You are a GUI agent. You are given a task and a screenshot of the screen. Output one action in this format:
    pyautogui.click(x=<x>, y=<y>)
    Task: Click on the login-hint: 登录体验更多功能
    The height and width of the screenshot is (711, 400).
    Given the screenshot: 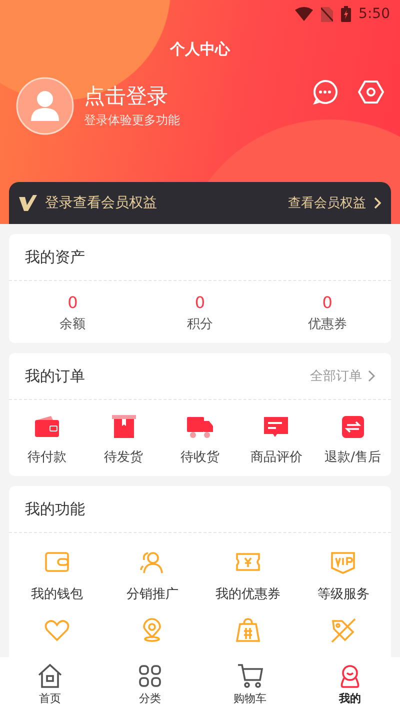 What is the action you would take?
    pyautogui.click(x=132, y=120)
    